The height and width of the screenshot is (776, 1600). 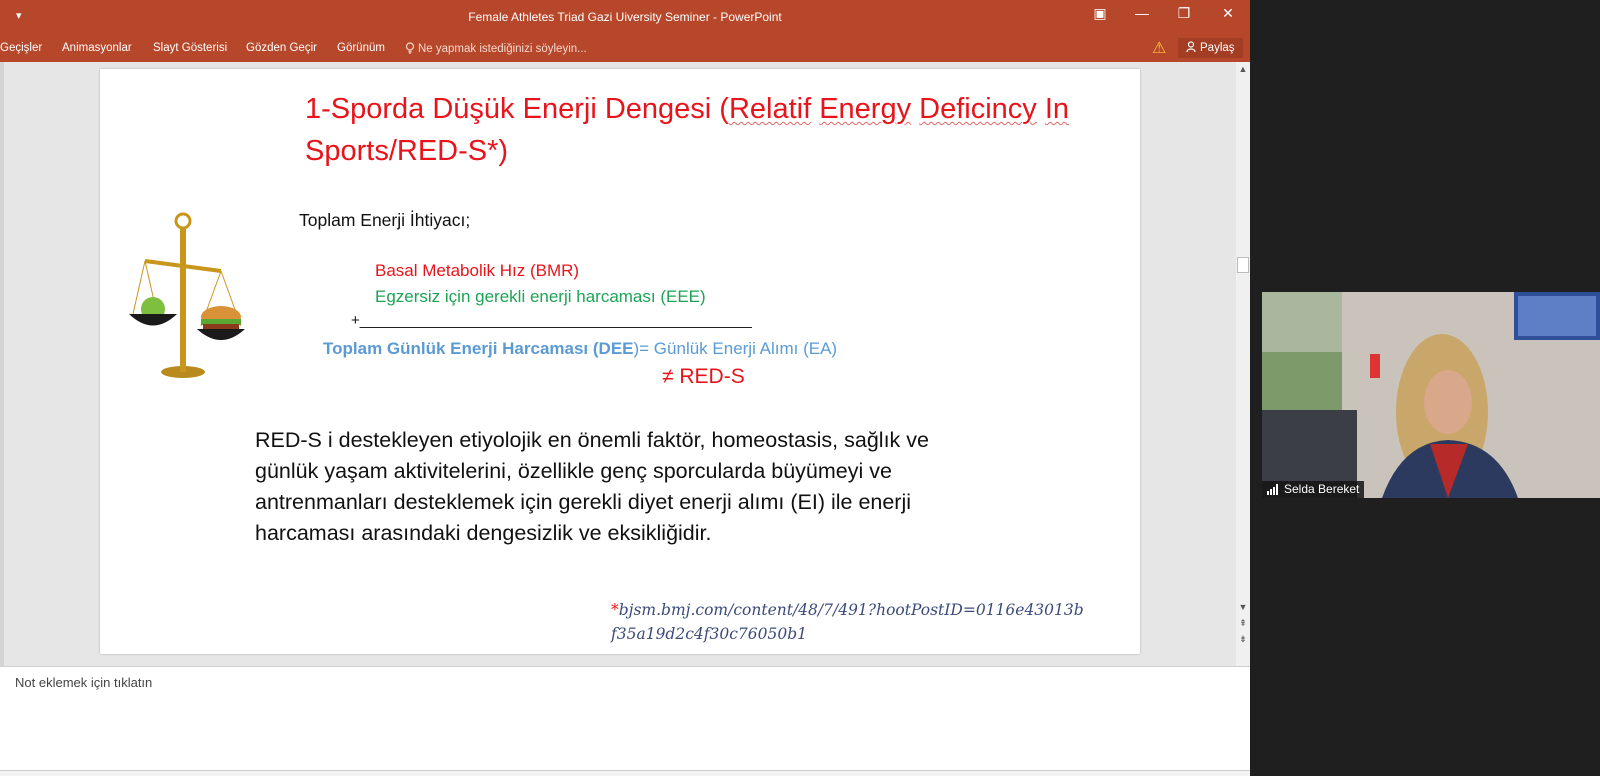 I want to click on tab-animations: Animasyonlar, so click(x=97, y=48).